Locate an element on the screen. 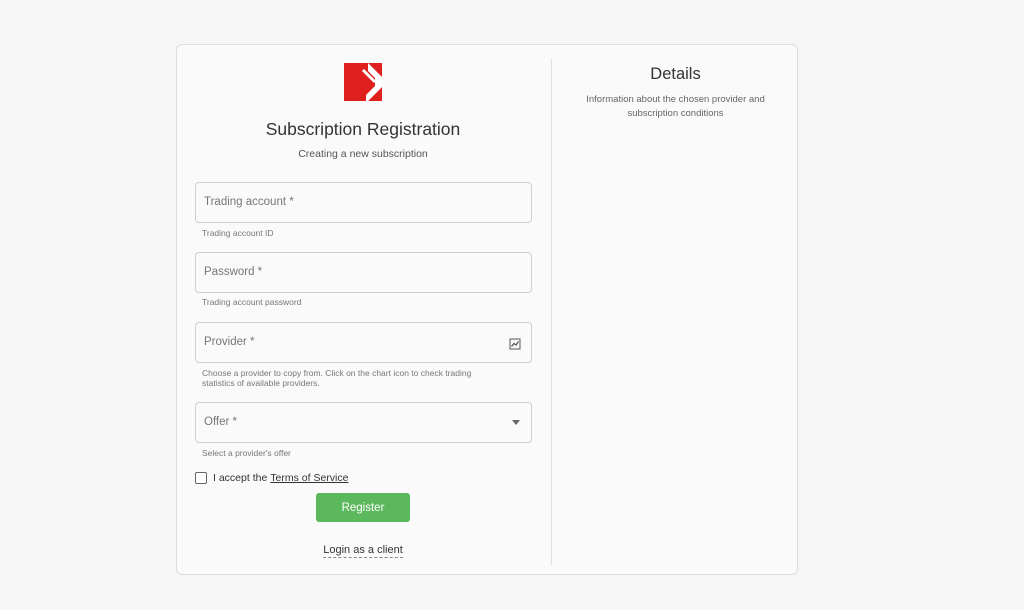 This screenshot has height=610, width=1024. offer-helper: Select a provider's offer is located at coordinates (246, 453).